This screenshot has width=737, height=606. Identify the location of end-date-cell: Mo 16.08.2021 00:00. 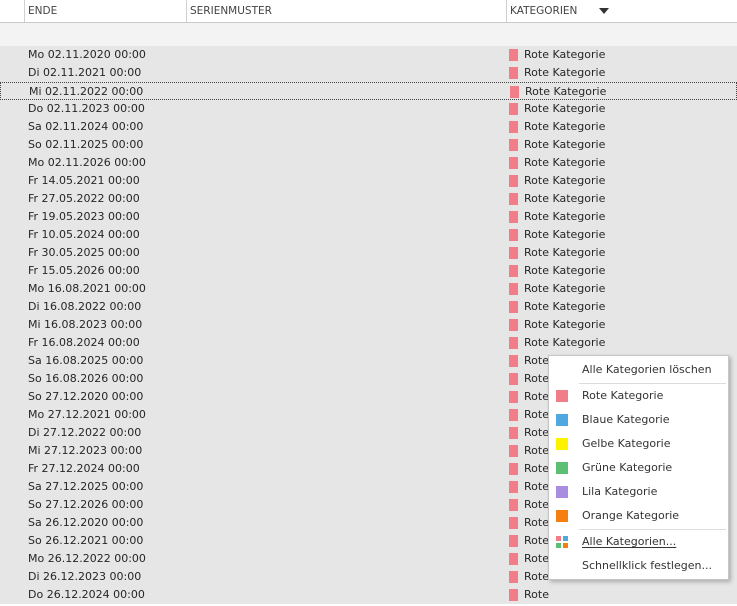
(87, 288).